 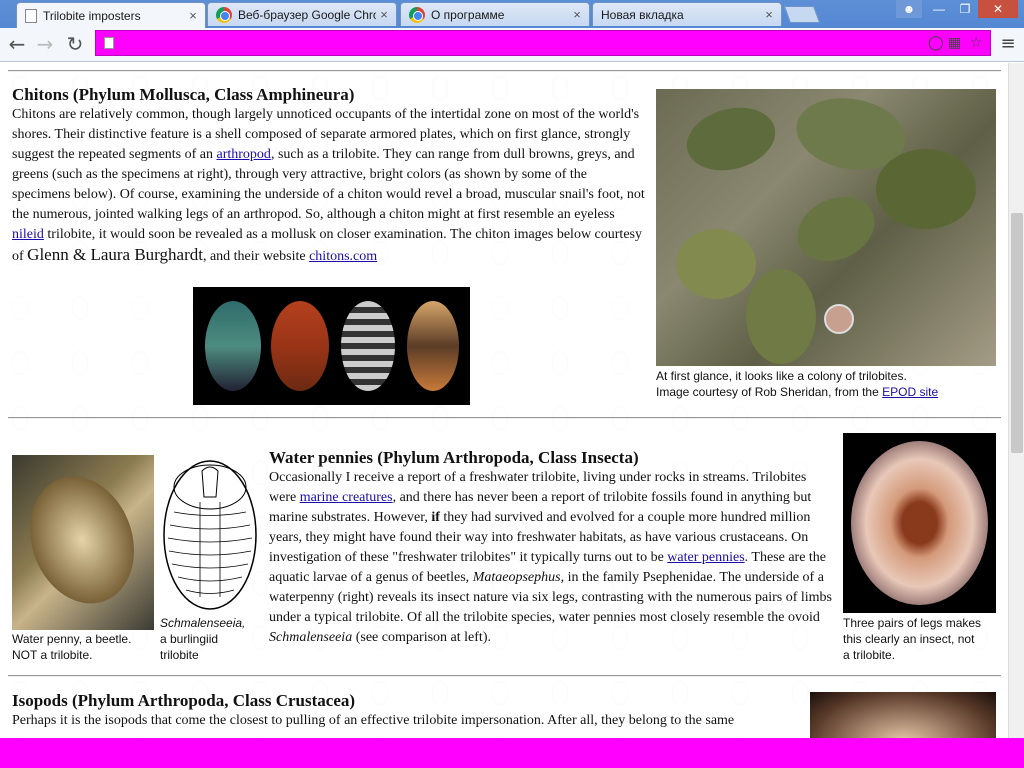 What do you see at coordinates (256, 256) in the screenshot?
I see `text: , and their website` at bounding box center [256, 256].